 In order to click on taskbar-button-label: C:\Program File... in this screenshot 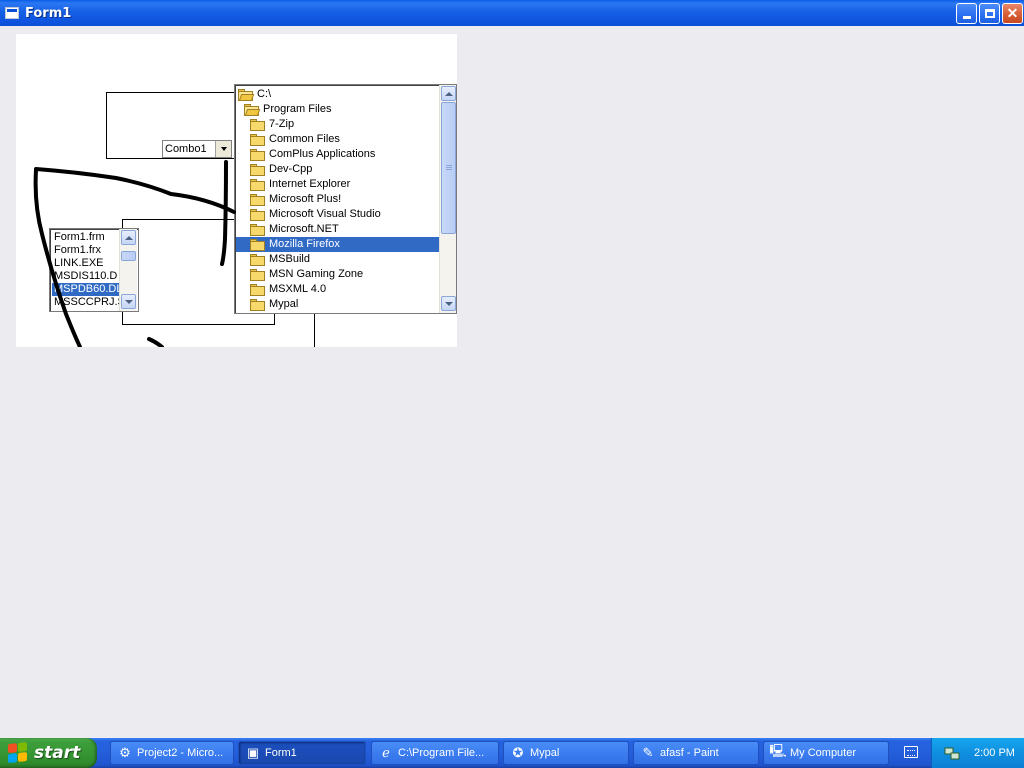, I will do `click(441, 753)`.